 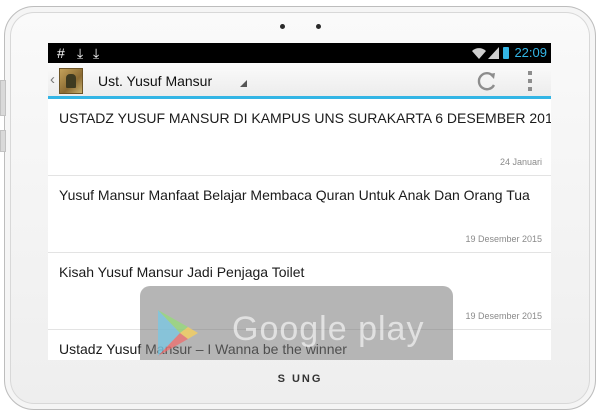 What do you see at coordinates (178, 333) in the screenshot?
I see `google-play-logo-icon` at bounding box center [178, 333].